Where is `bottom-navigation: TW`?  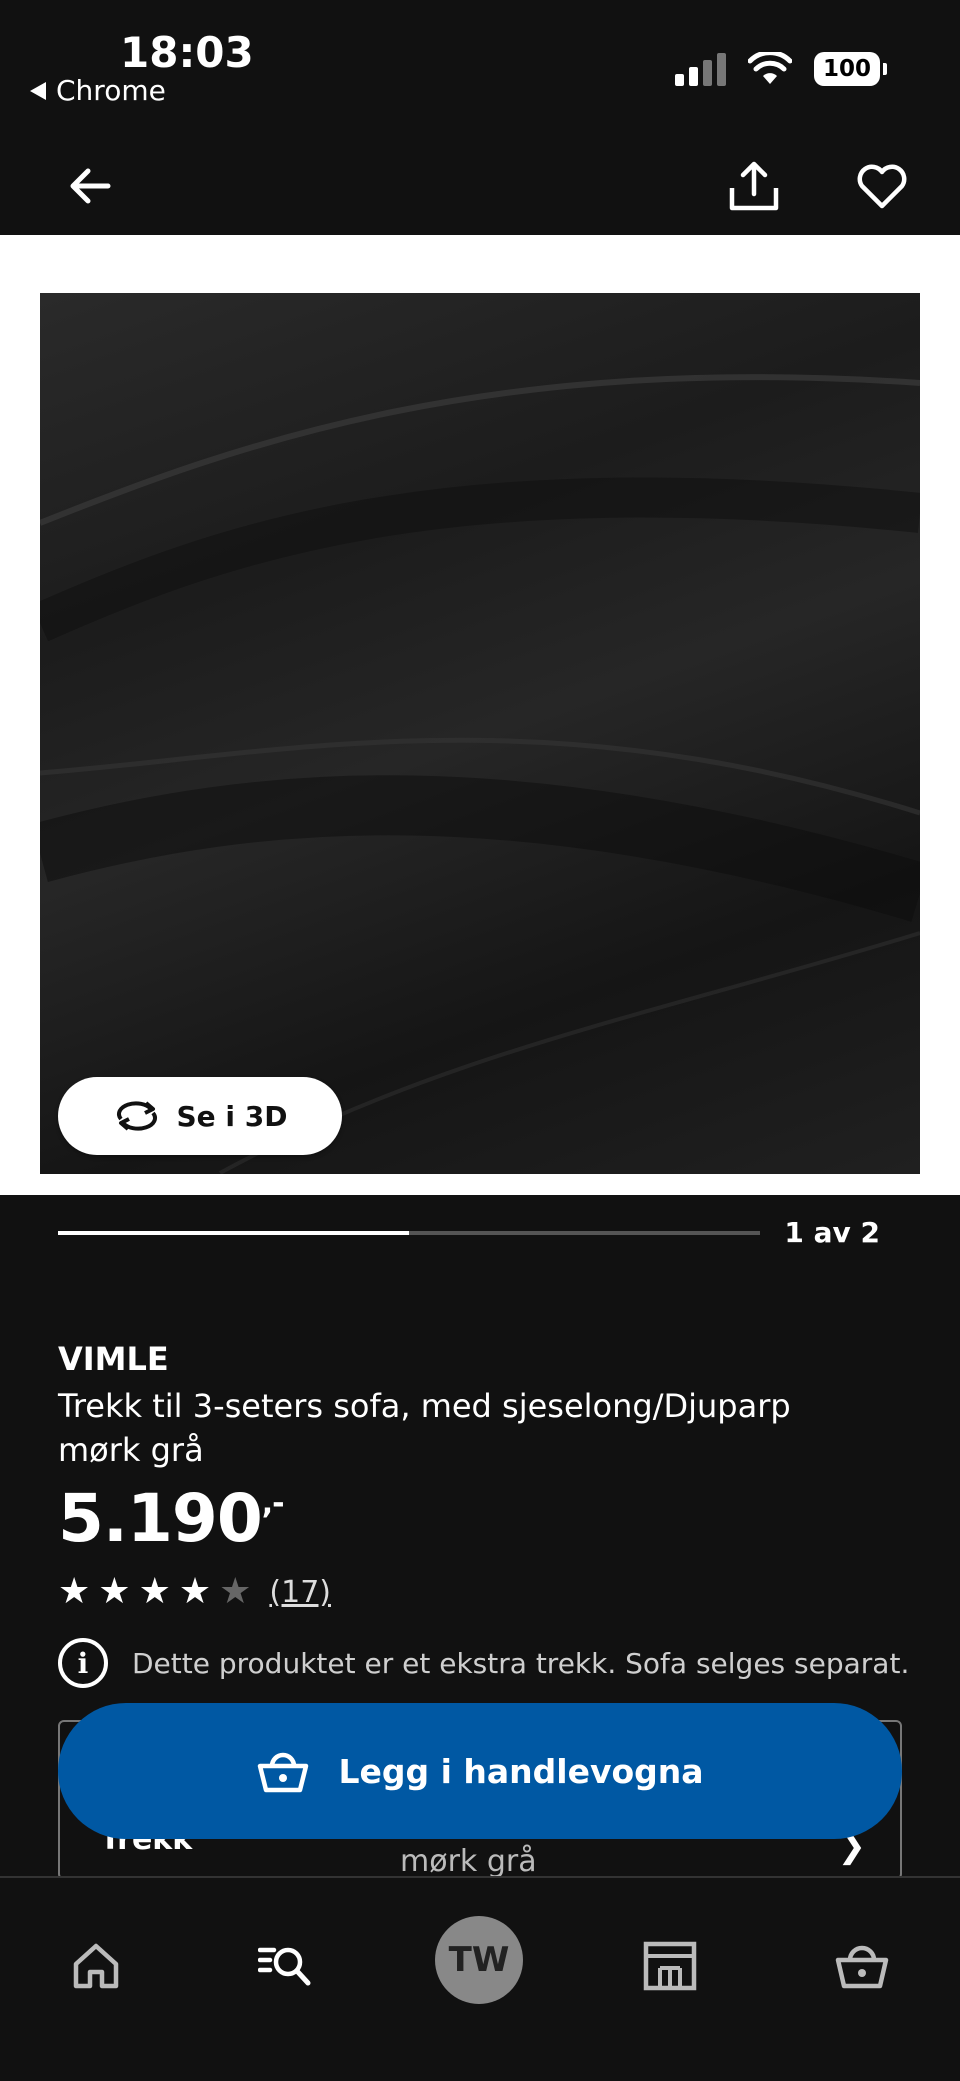 bottom-navigation: TW is located at coordinates (480, 1978).